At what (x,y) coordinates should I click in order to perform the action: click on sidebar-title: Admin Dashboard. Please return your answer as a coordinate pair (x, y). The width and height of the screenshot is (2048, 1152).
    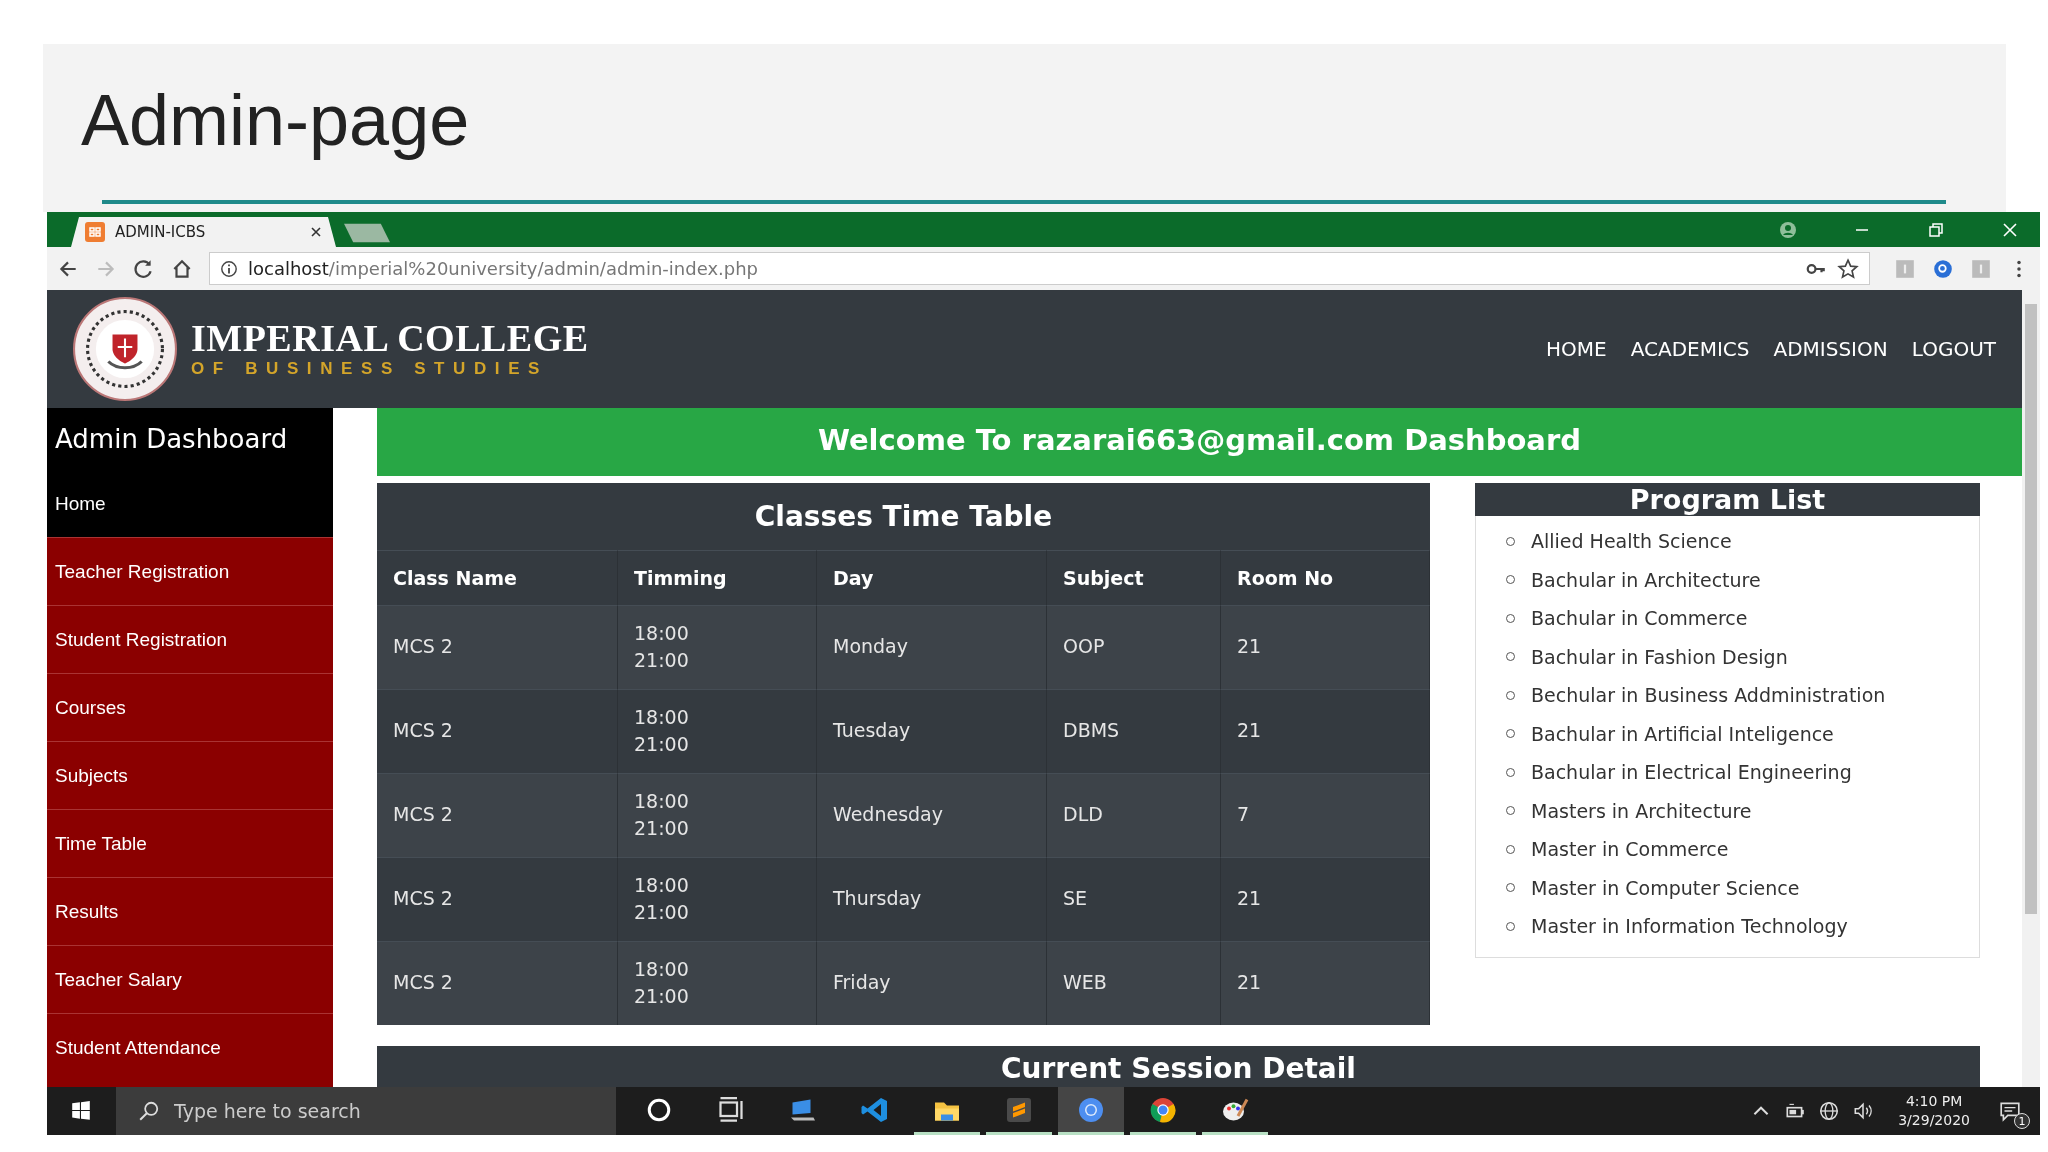
    Looking at the image, I should click on (190, 439).